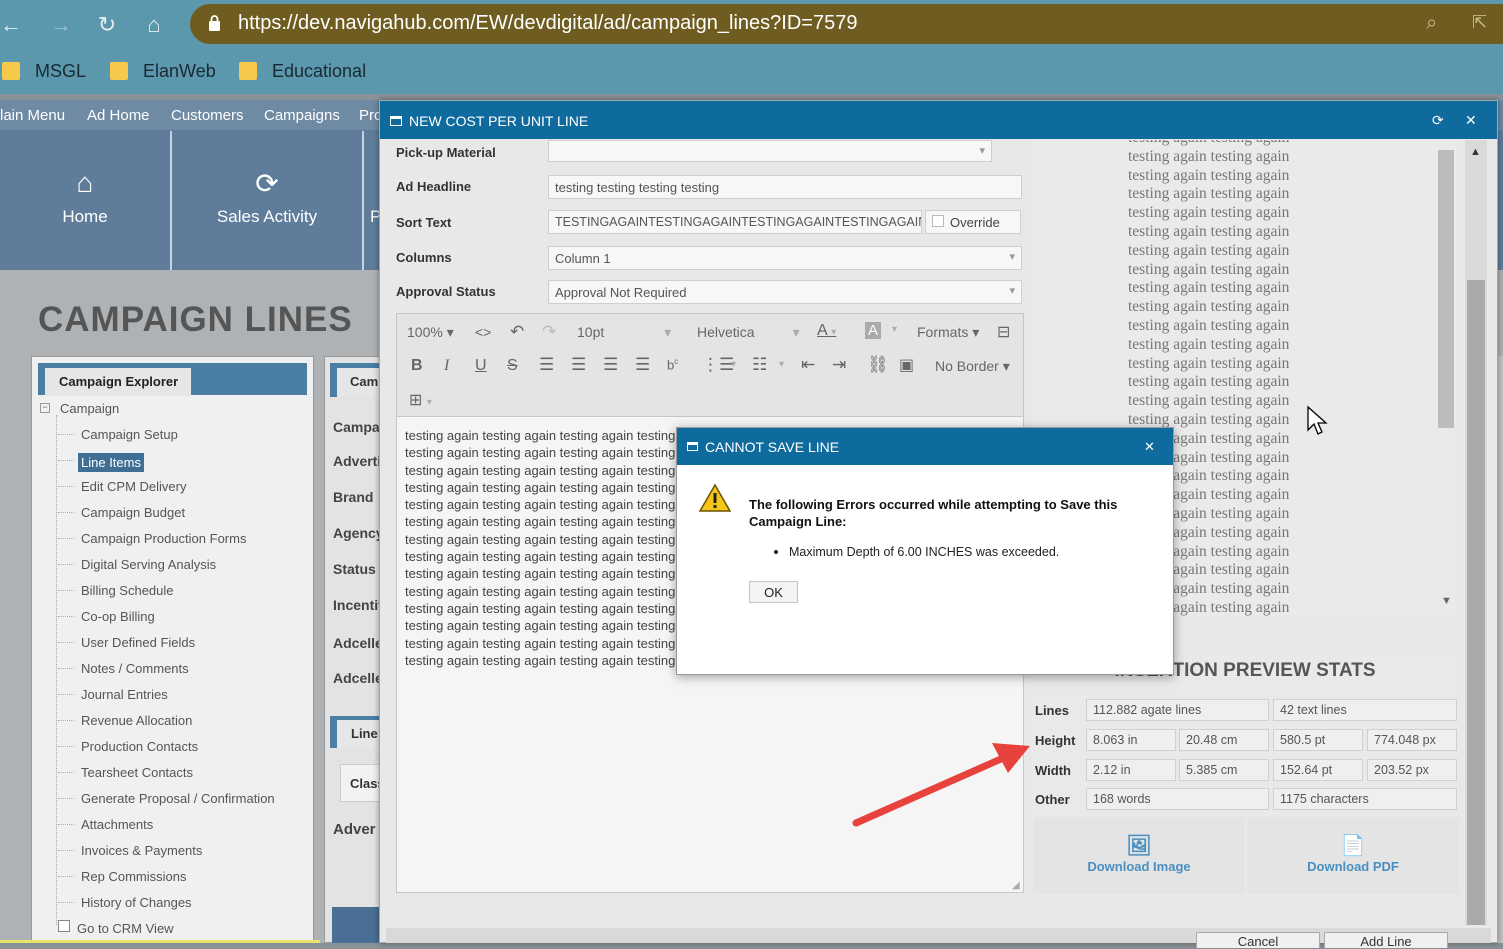 The image size is (1503, 949). What do you see at coordinates (66, 668) in the screenshot?
I see `tree-connector` at bounding box center [66, 668].